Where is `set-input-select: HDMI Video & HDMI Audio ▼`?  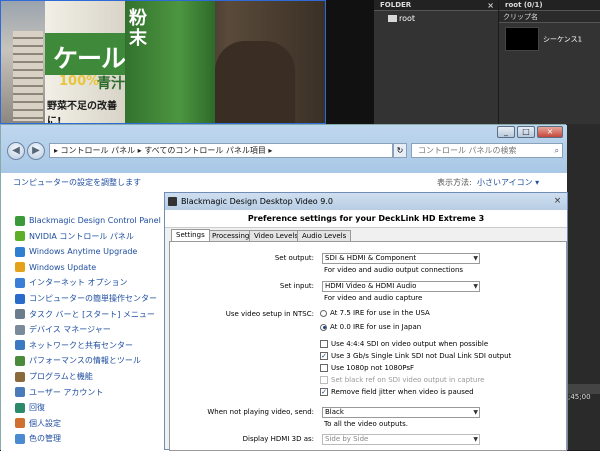 set-input-select: HDMI Video & HDMI Audio ▼ is located at coordinates (401, 286).